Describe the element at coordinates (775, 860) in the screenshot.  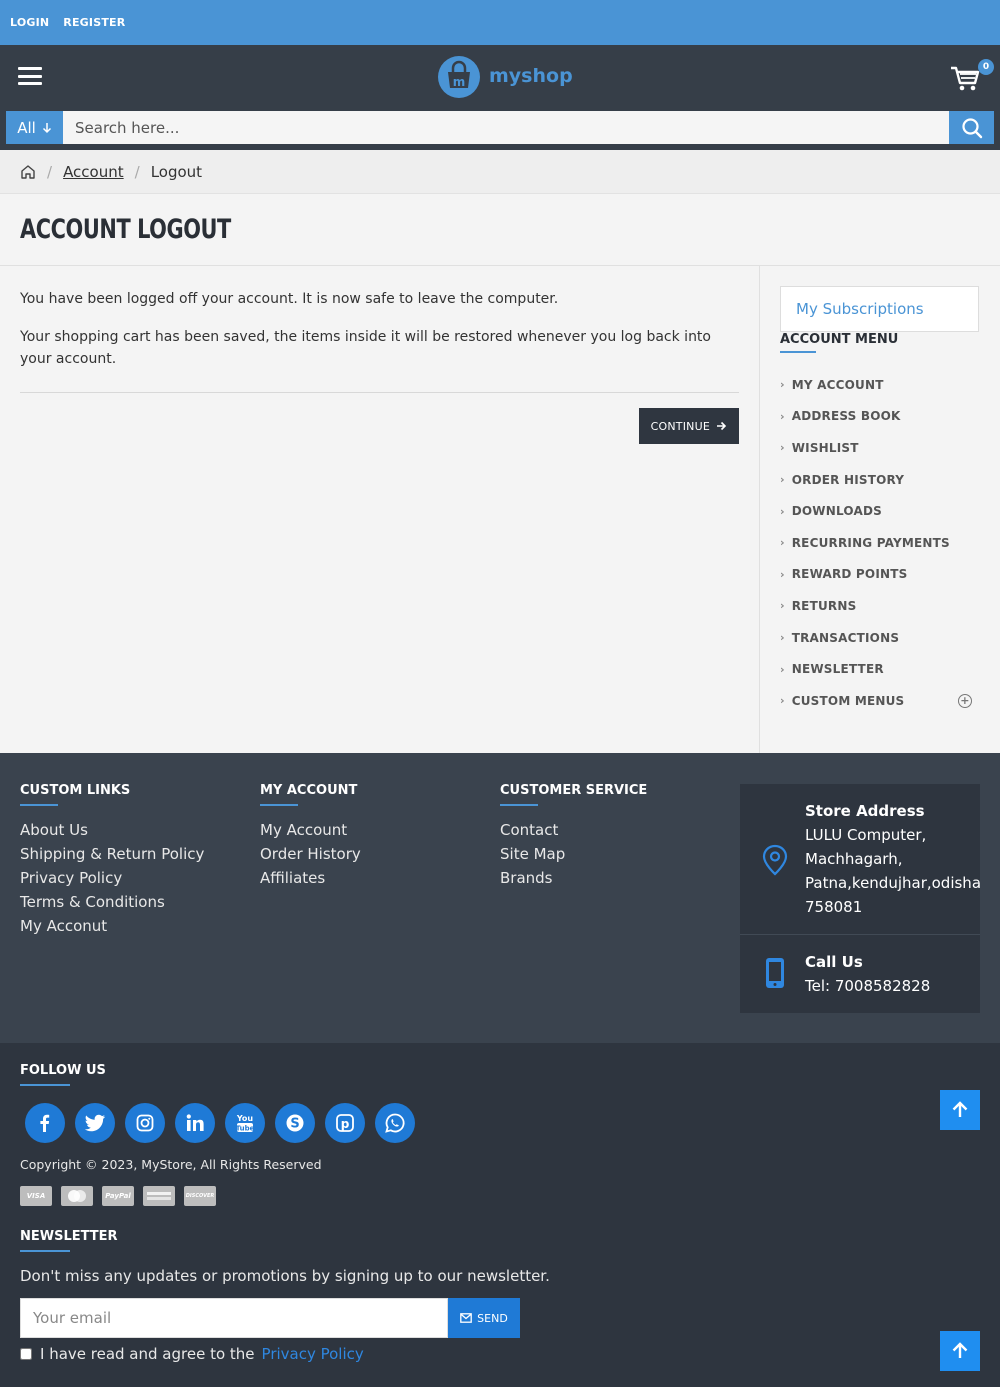
I see `map-pin-icon` at that location.